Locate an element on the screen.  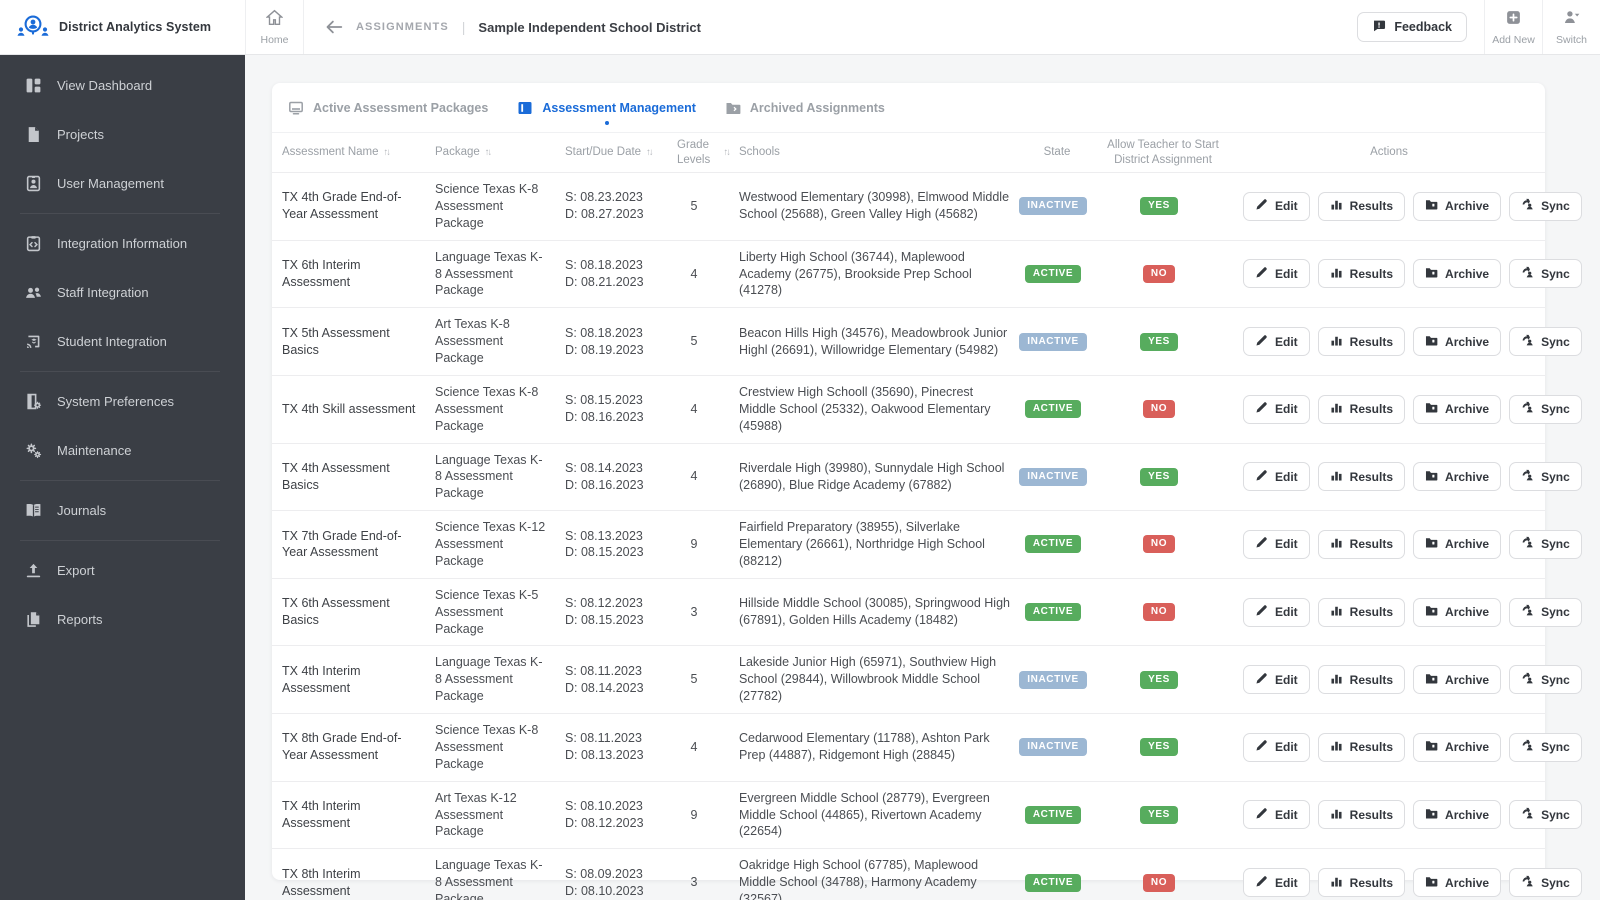
sync-user-icon is located at coordinates (1527, 342).